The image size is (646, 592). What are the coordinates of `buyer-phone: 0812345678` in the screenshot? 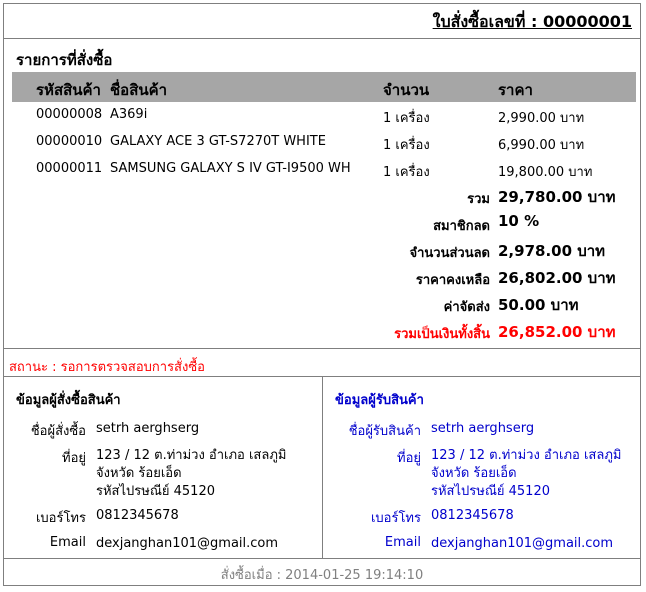 It's located at (137, 515).